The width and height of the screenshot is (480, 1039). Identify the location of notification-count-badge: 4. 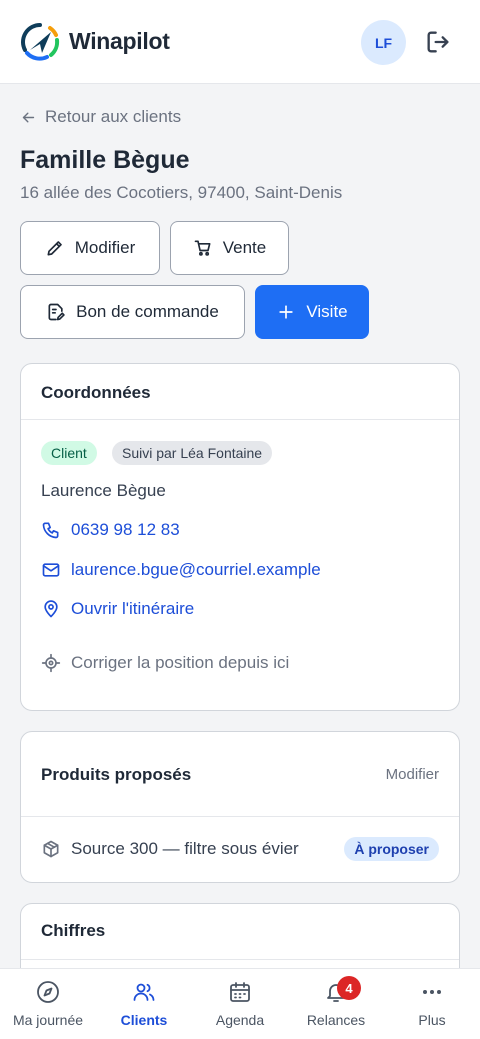
(349, 988).